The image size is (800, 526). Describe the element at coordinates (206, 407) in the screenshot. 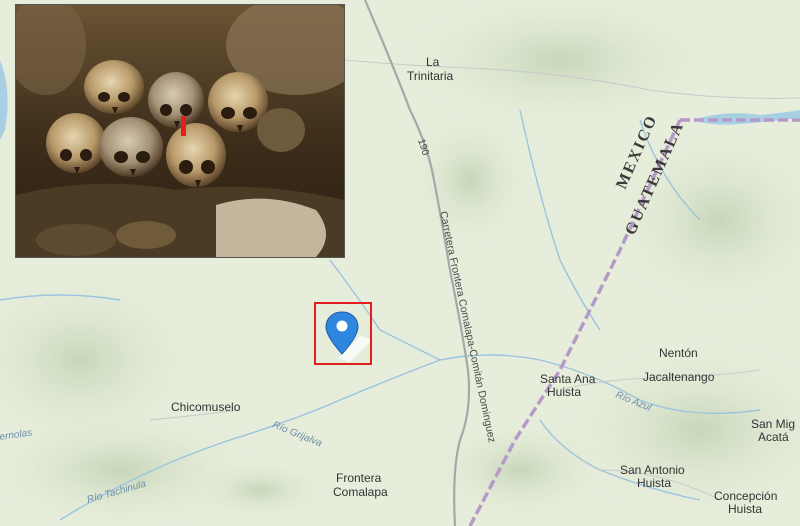

I see `place-chicomuselo: Chicomuselo` at that location.